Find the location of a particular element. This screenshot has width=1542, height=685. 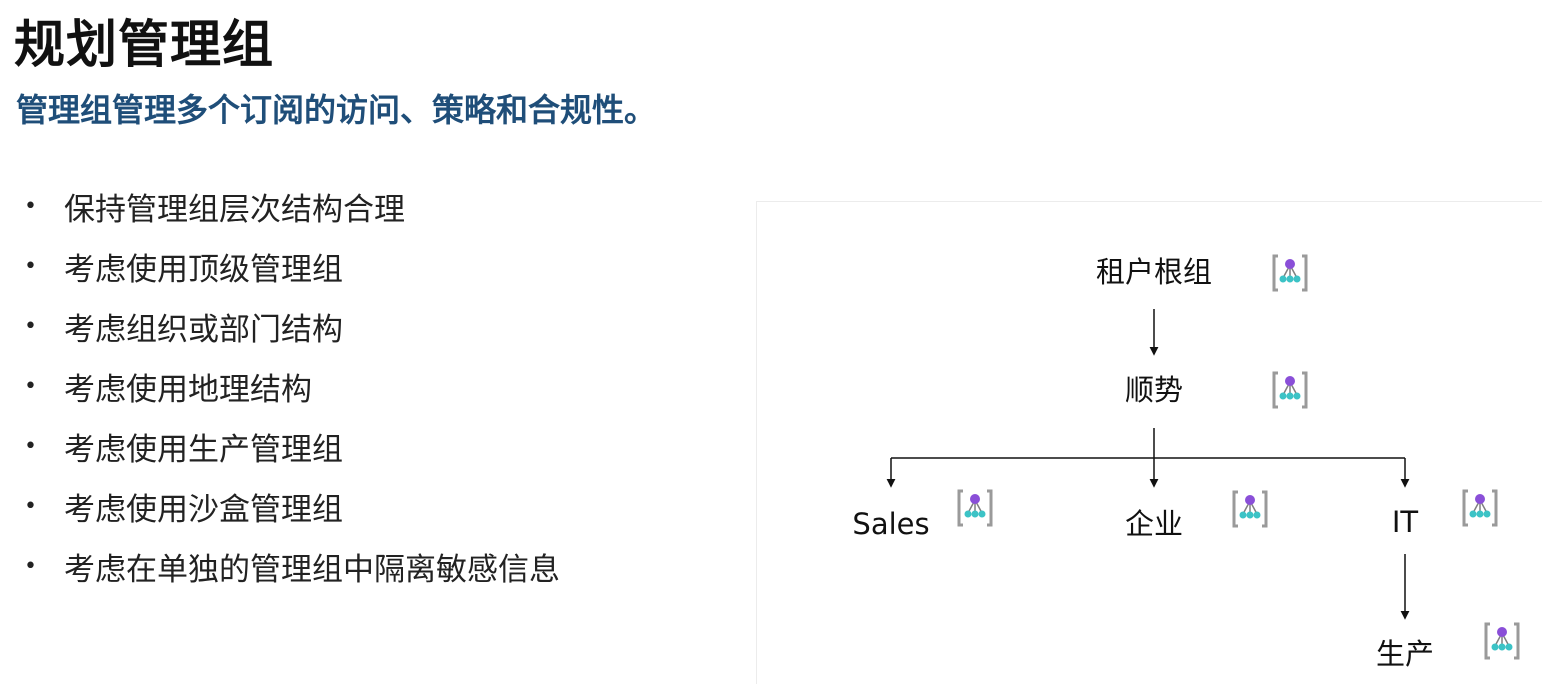

bullet-item: • 保持管理组层次结构合理 is located at coordinates (292, 206).